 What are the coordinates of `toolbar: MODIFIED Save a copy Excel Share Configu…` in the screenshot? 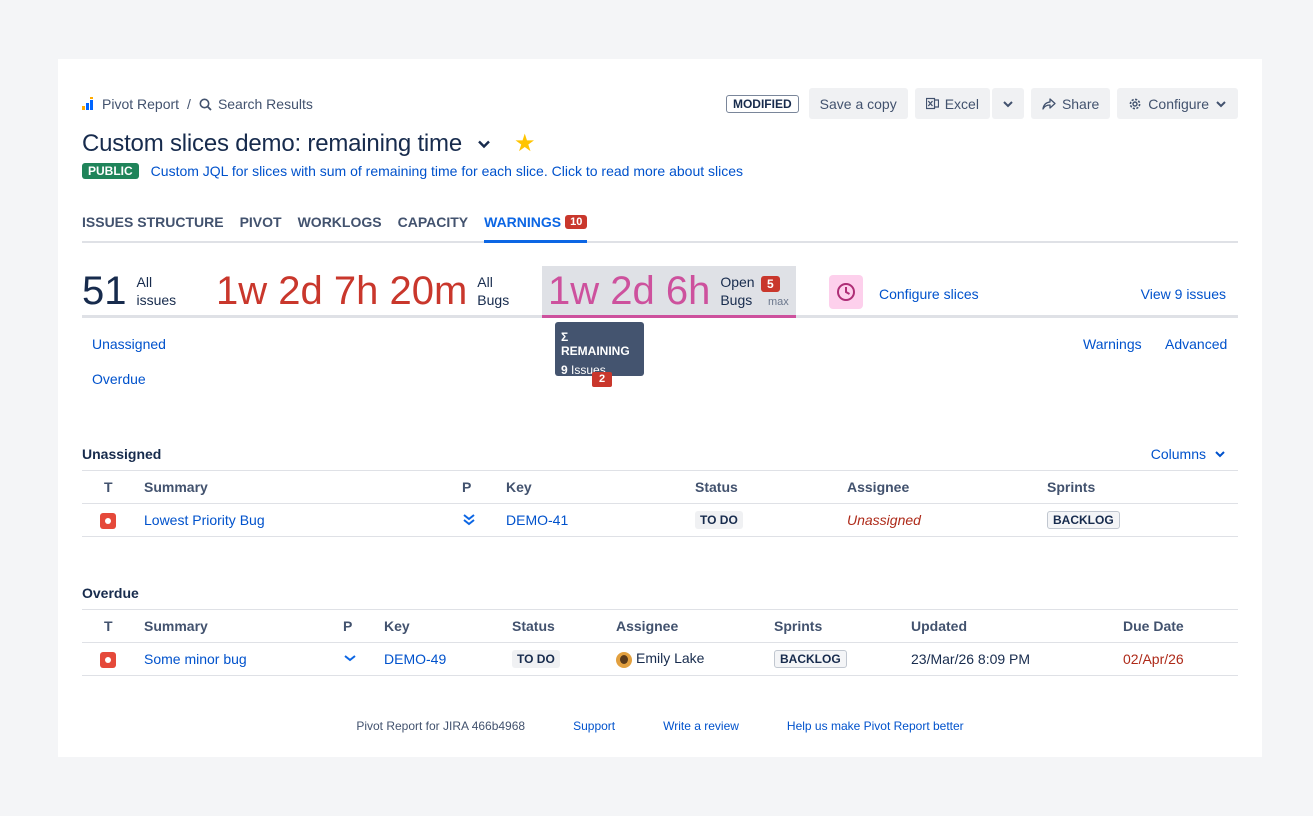 It's located at (981, 103).